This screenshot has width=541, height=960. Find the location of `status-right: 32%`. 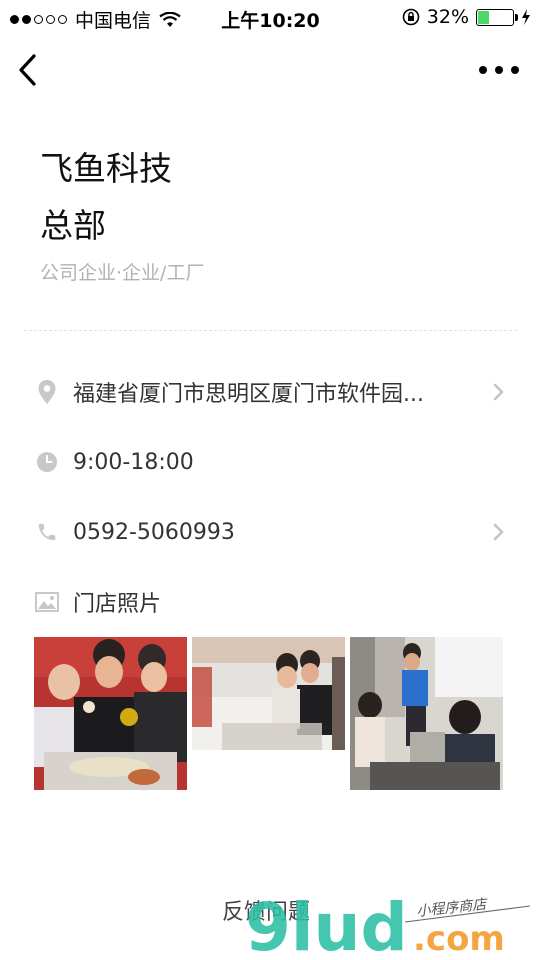

status-right: 32% is located at coordinates (466, 17).